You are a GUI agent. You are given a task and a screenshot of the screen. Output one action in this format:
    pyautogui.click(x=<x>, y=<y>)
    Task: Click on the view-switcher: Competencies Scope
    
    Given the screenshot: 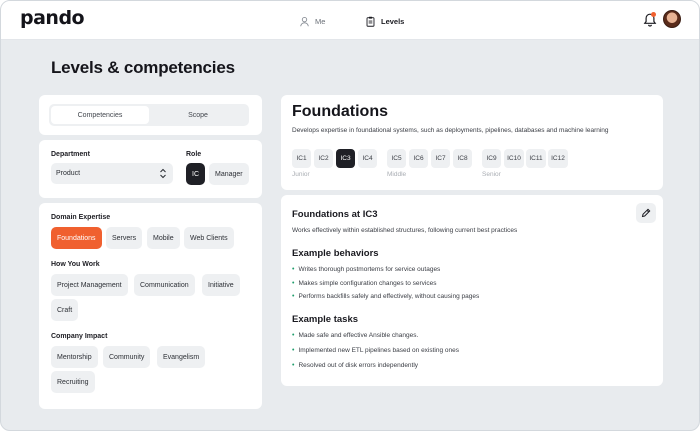 What is the action you would take?
    pyautogui.click(x=149, y=115)
    